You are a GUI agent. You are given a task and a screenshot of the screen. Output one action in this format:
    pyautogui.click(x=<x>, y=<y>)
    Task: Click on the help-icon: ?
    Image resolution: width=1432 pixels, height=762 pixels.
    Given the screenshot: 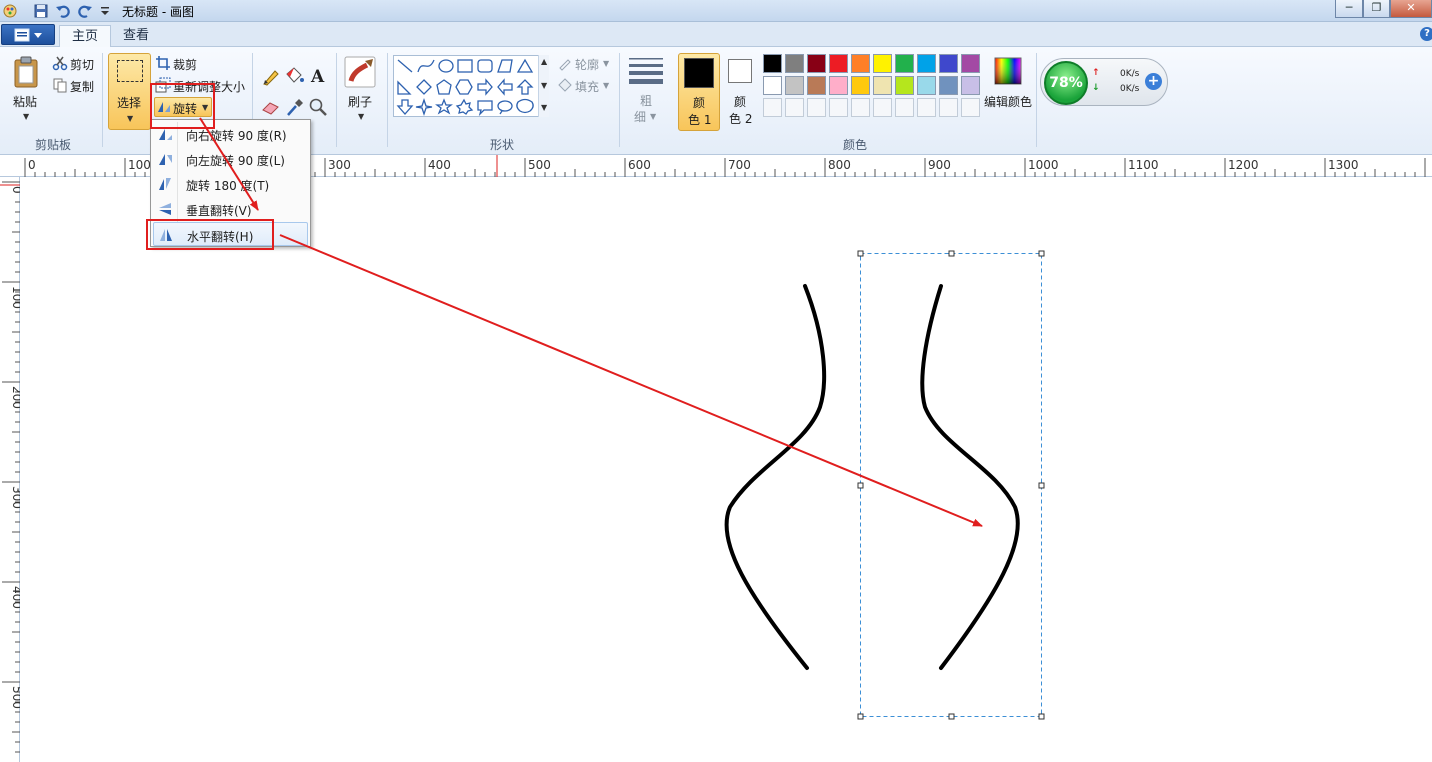 What is the action you would take?
    pyautogui.click(x=1426, y=34)
    